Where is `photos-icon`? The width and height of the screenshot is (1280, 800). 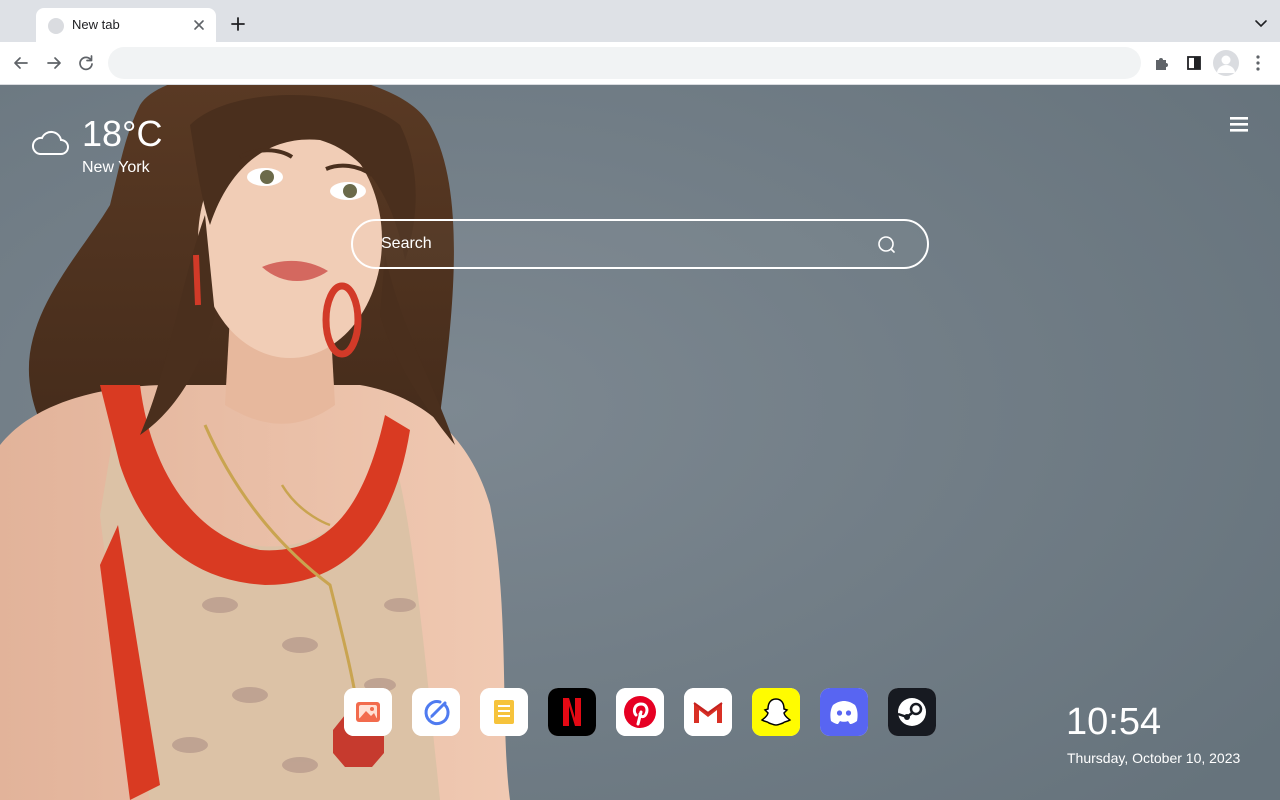
photos-icon is located at coordinates (368, 712).